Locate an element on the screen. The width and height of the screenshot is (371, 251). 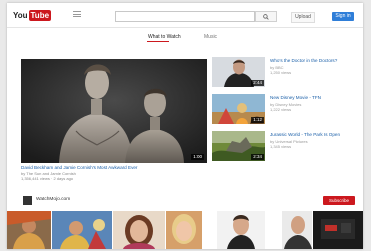
youtube-logo: You Tube is located at coordinates (32, 15).